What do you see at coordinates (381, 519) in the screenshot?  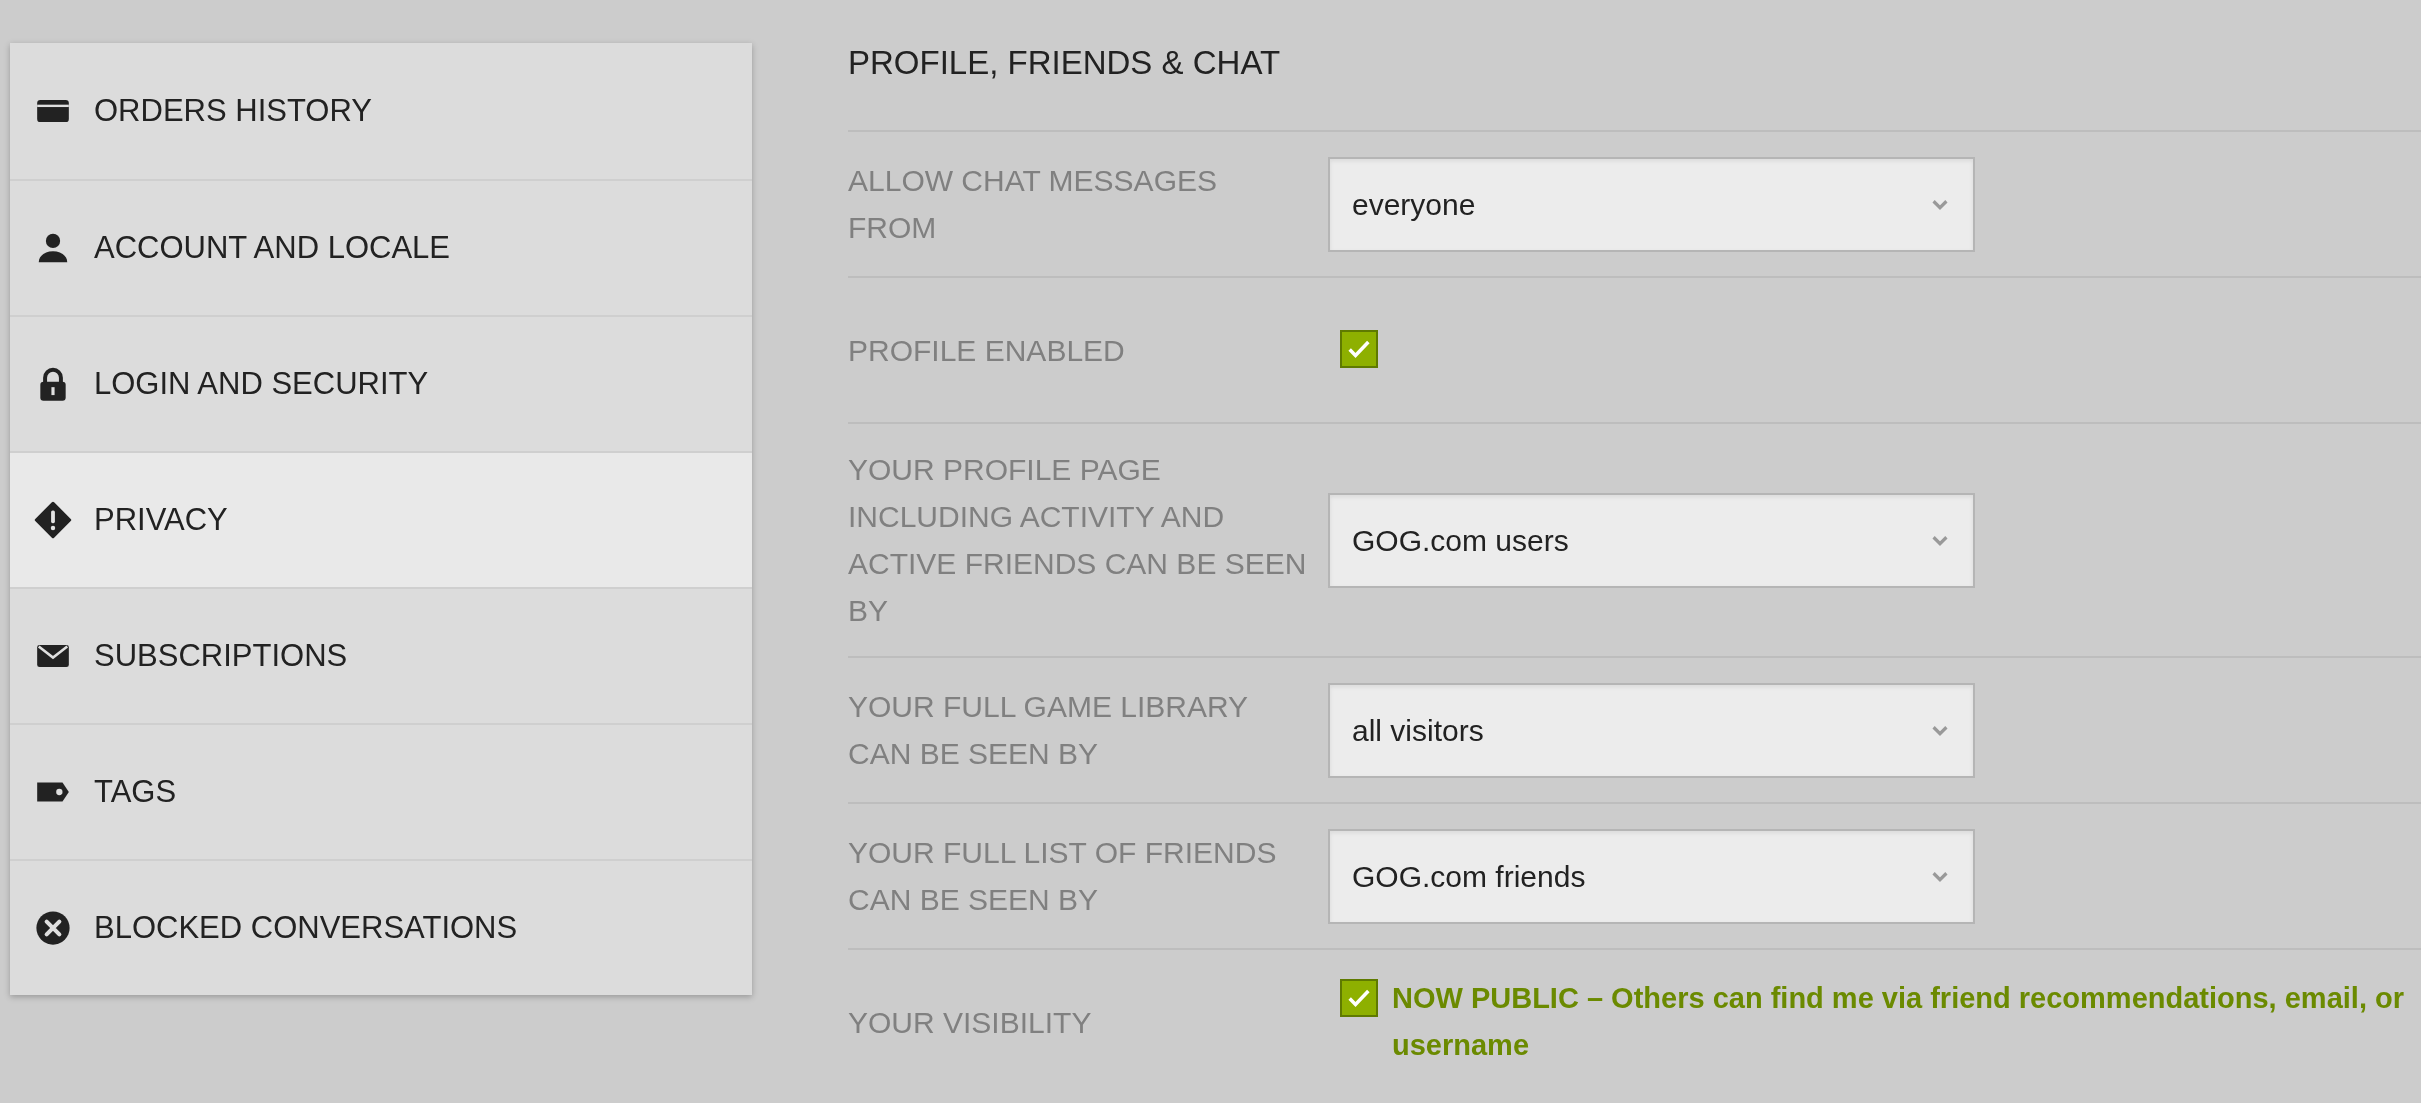 I see `sidebar-item: PRIVACY` at bounding box center [381, 519].